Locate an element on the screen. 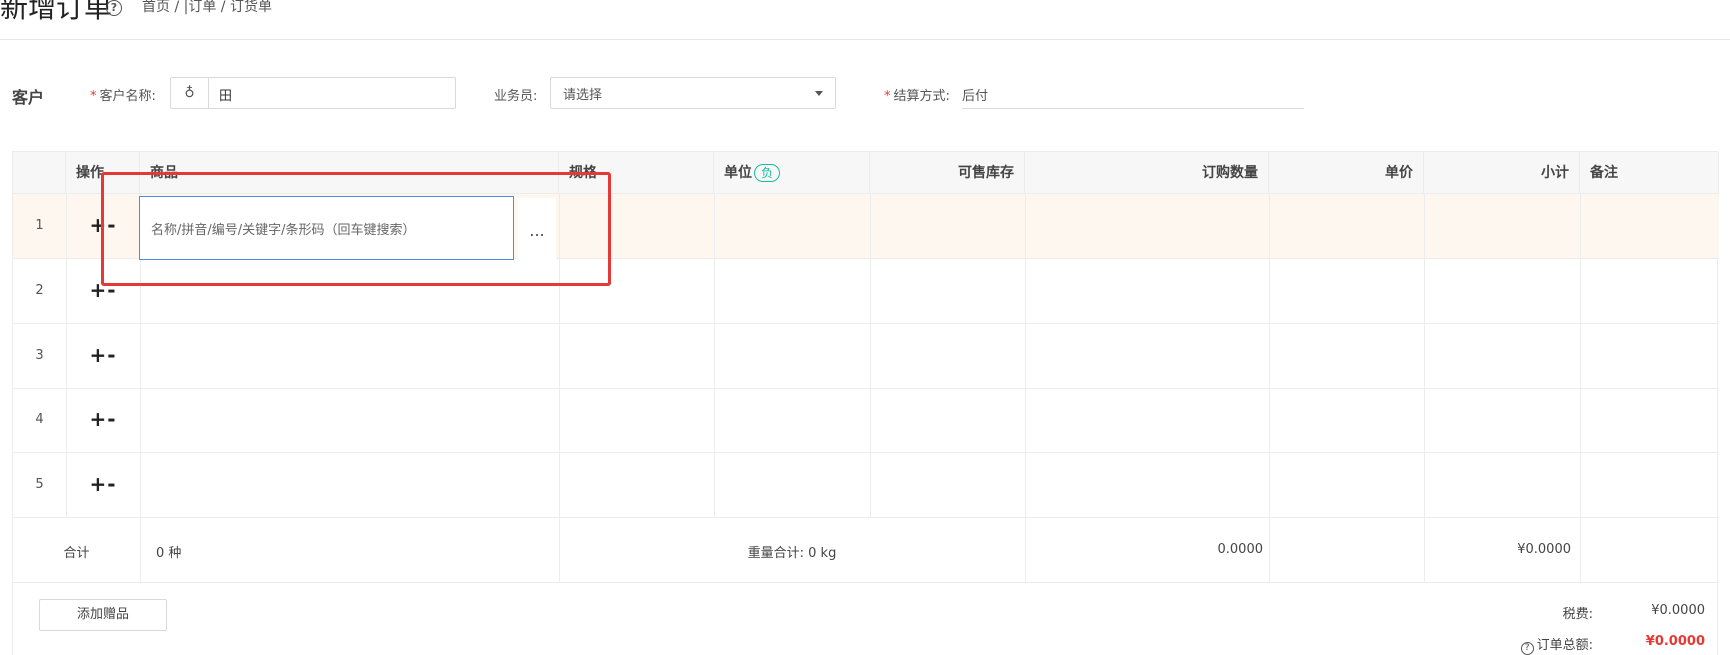 This screenshot has height=655, width=1730. row-number: 3 is located at coordinates (39, 355).